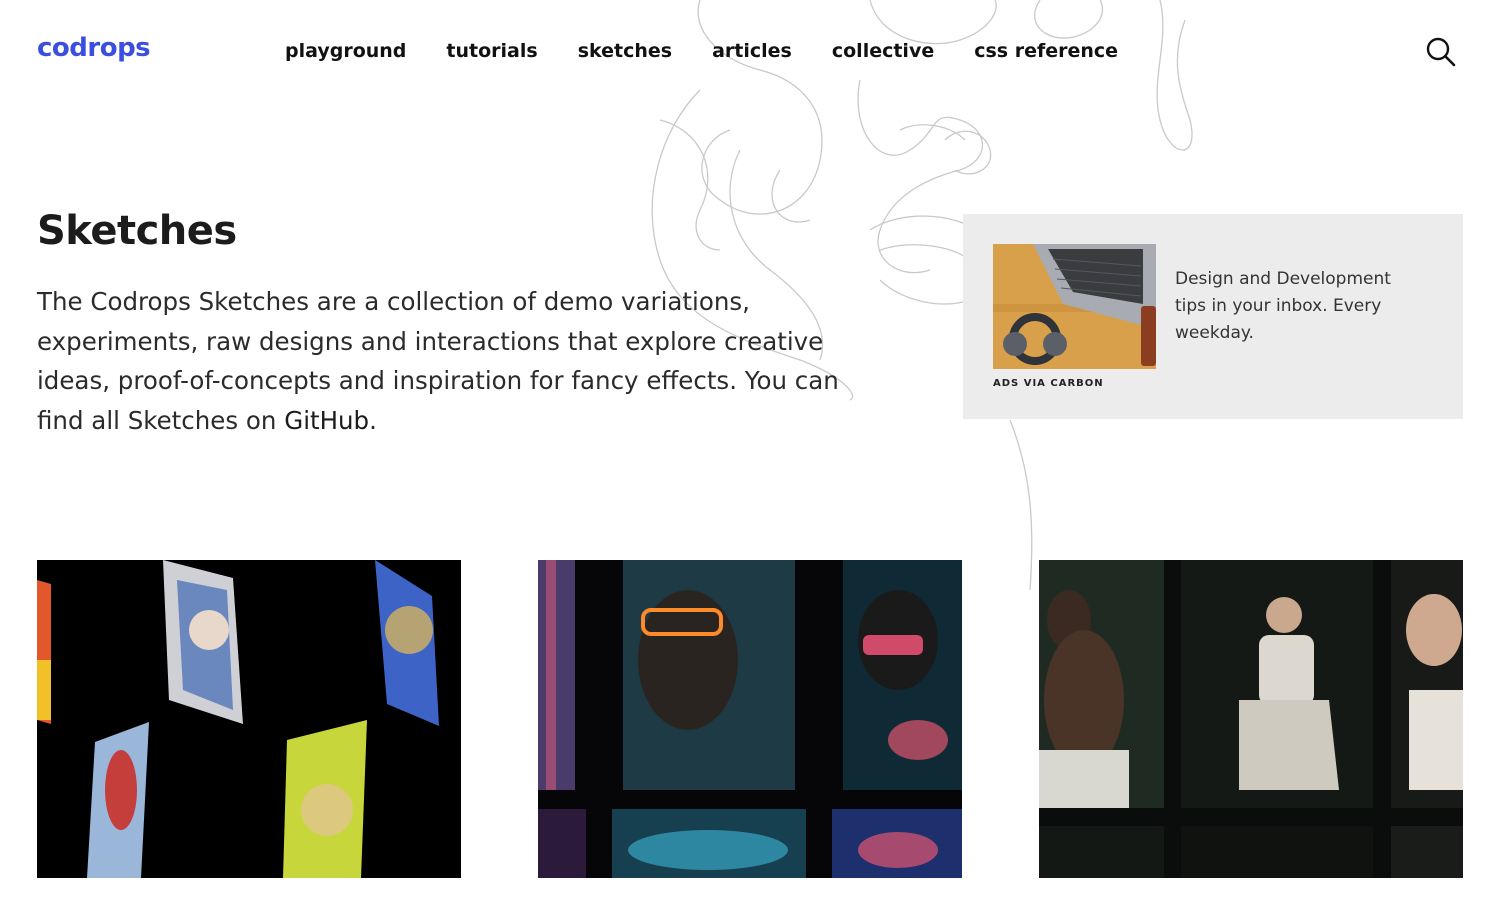 This screenshot has height=916, width=1498. Describe the element at coordinates (1046, 51) in the screenshot. I see `nav-link-css-reference: css reference` at that location.